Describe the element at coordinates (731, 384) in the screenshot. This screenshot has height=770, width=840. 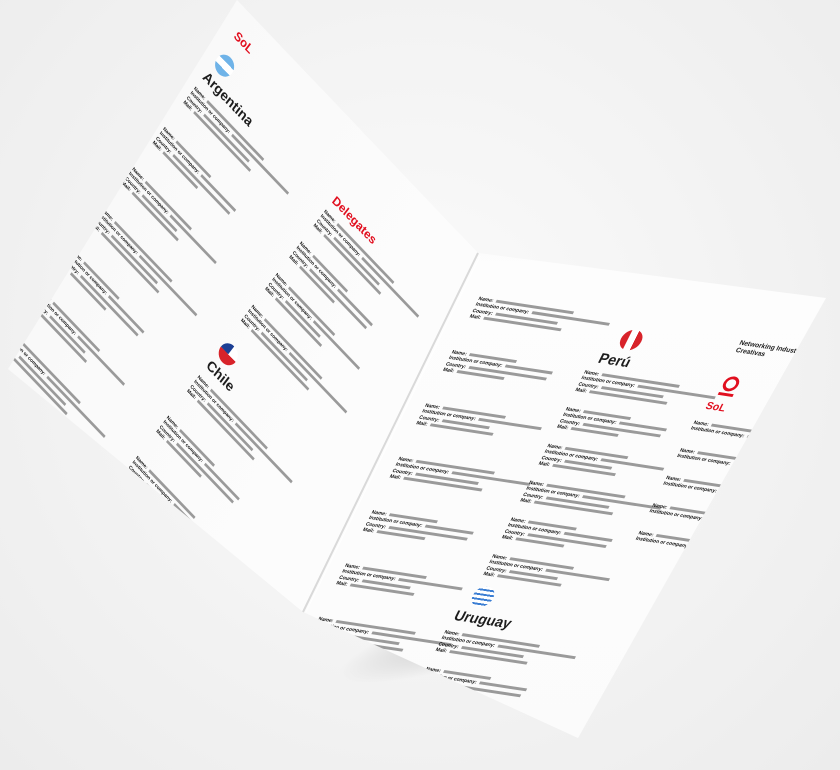
I see `sol-logo-icon` at that location.